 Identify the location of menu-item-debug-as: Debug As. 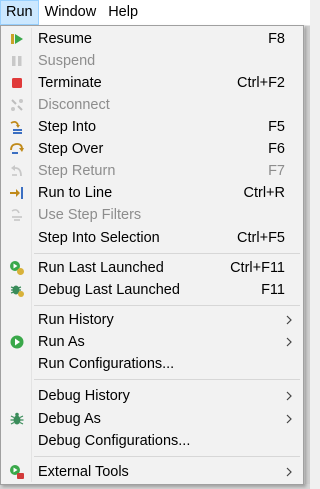
(152, 419).